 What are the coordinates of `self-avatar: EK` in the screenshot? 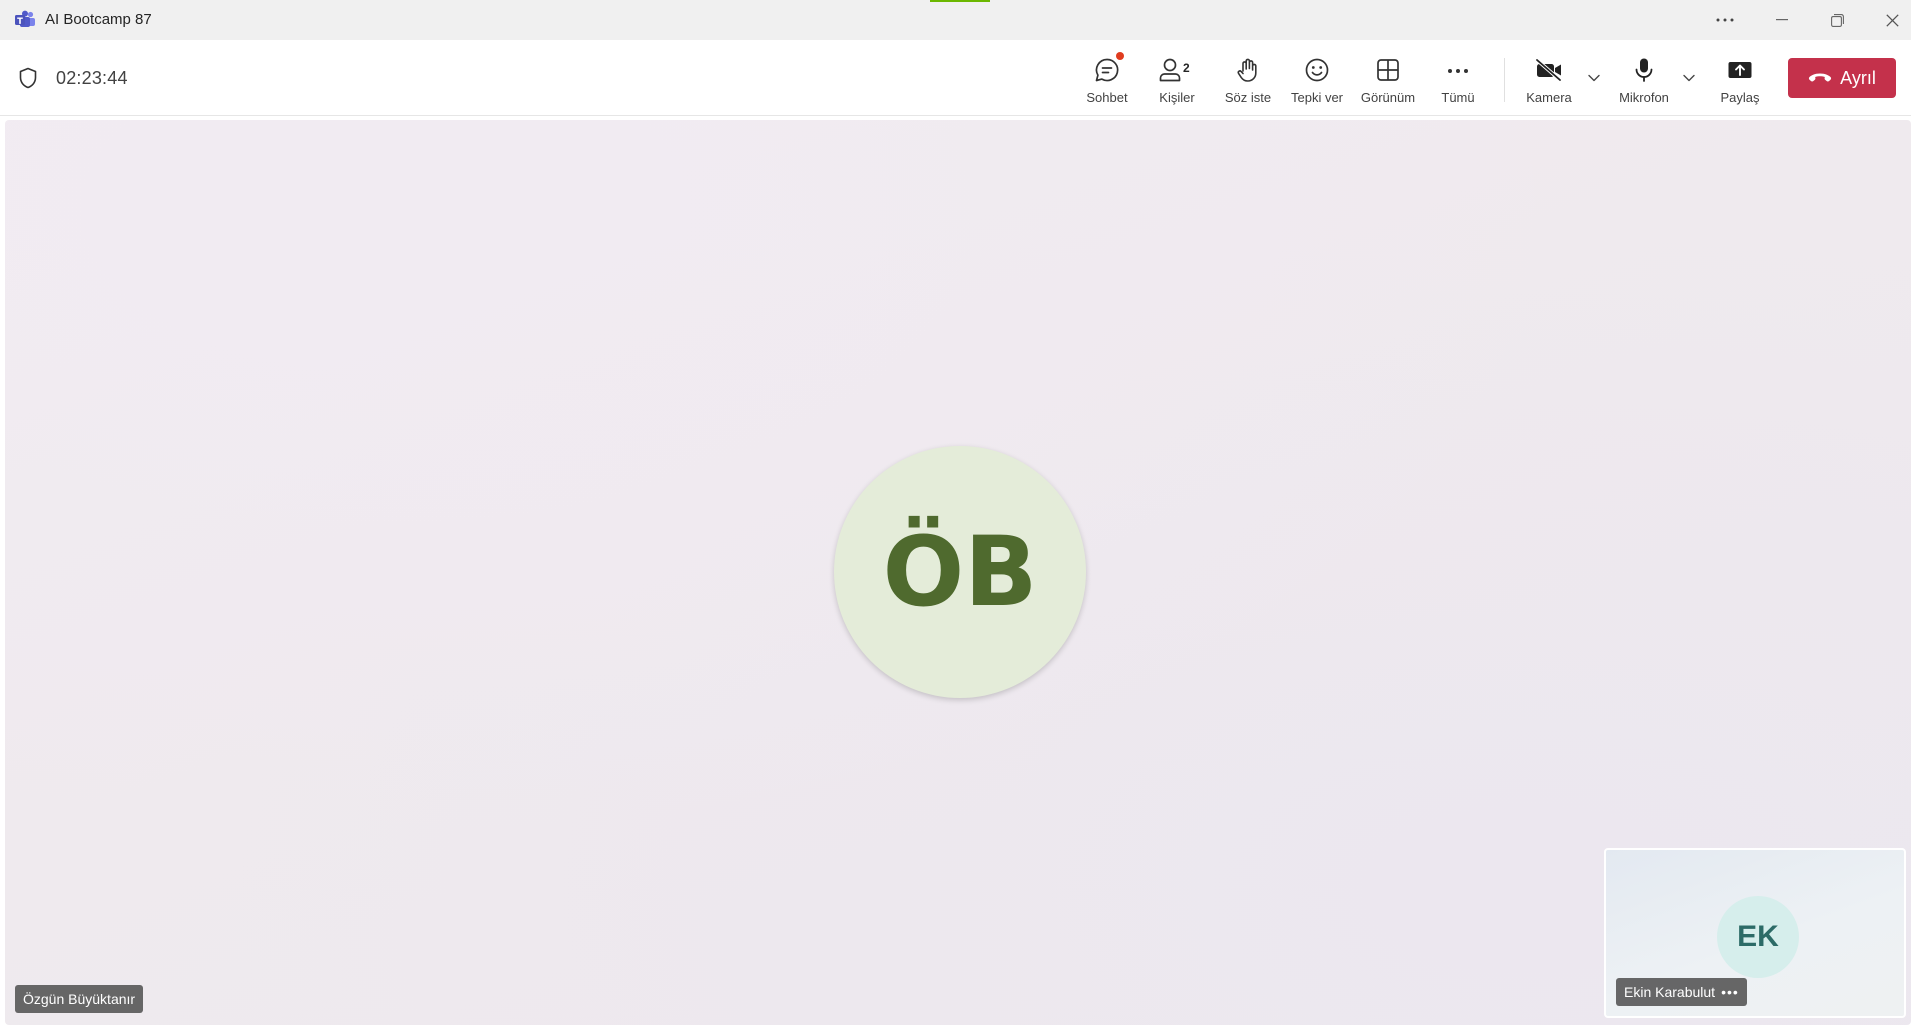 It's located at (1758, 937).